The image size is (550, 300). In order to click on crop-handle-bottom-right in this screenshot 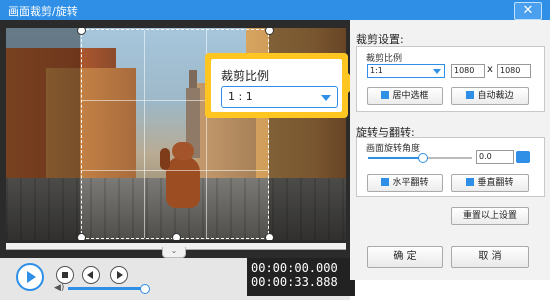, I will do `click(269, 236)`.